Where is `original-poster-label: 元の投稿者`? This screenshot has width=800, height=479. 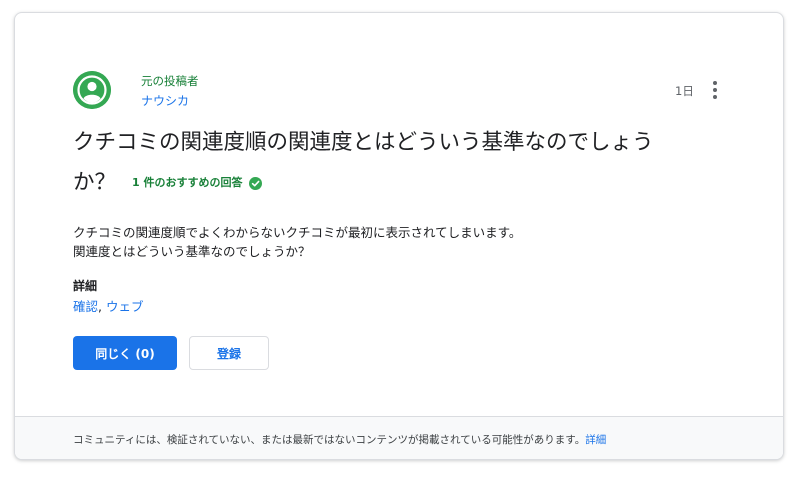
original-poster-label: 元の投稿者 is located at coordinates (170, 81).